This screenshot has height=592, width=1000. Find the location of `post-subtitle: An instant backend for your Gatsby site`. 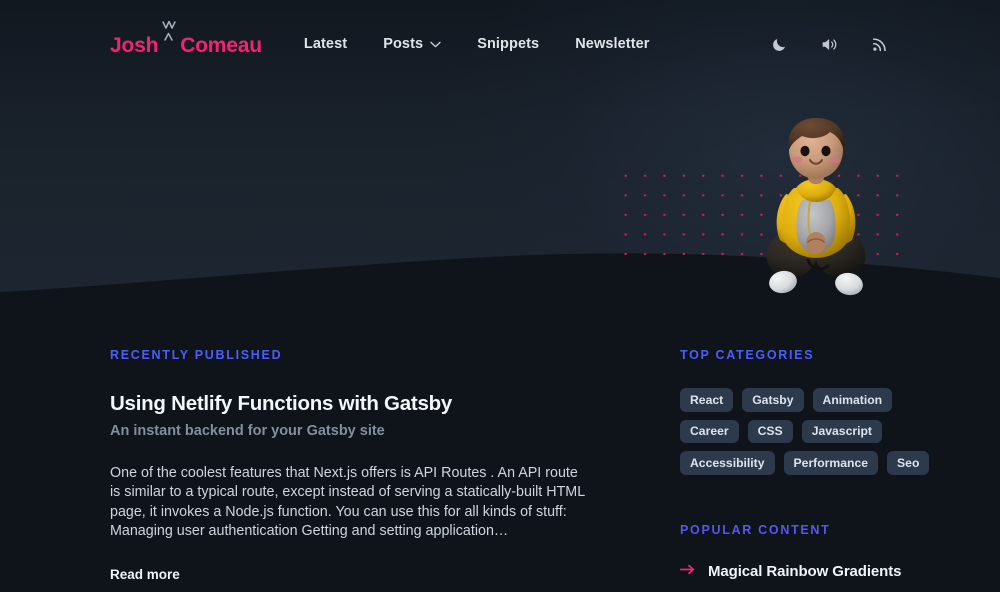

post-subtitle: An instant backend for your Gatsby site is located at coordinates (247, 431).